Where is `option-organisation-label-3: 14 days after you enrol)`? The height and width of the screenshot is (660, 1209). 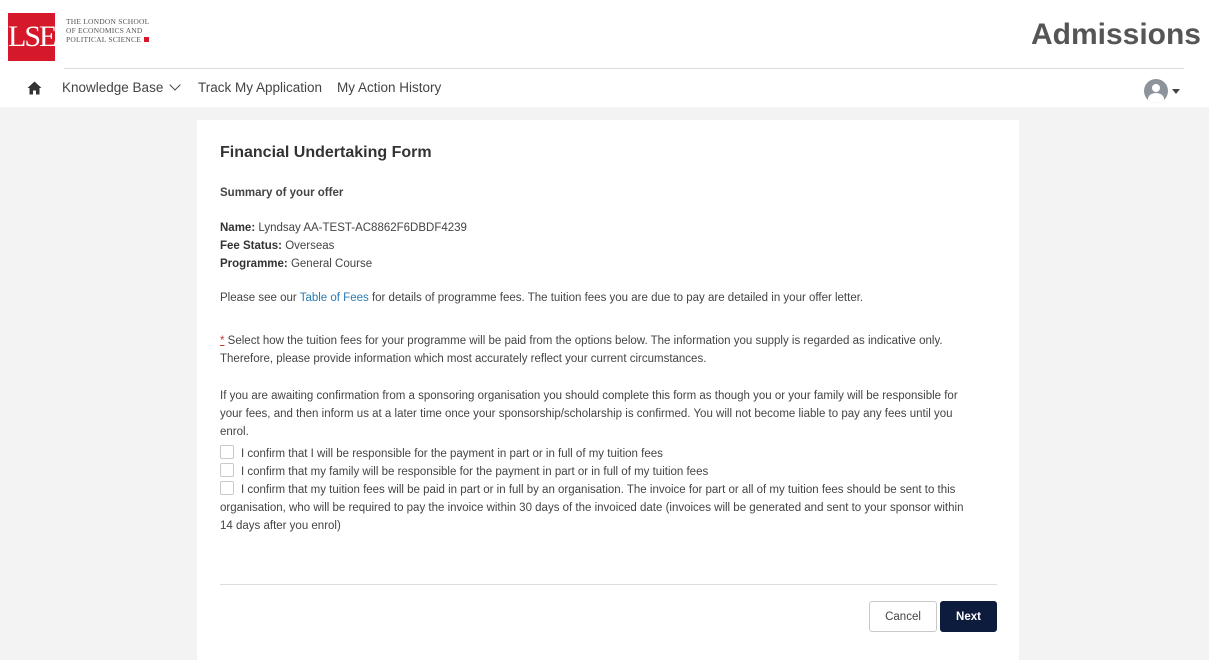
option-organisation-label-3: 14 days after you enrol) is located at coordinates (280, 526).